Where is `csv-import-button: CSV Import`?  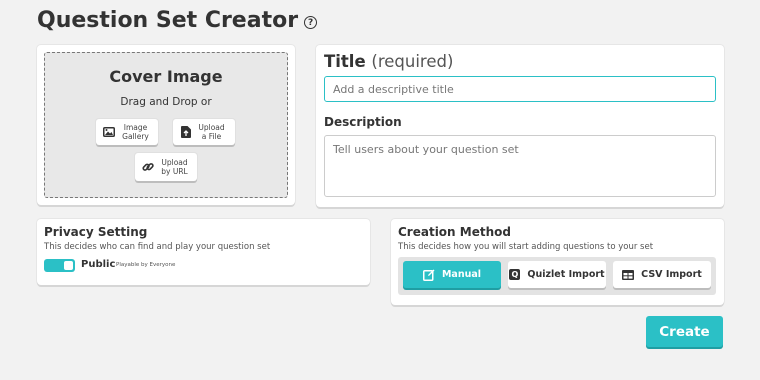
csv-import-button: CSV Import is located at coordinates (662, 274).